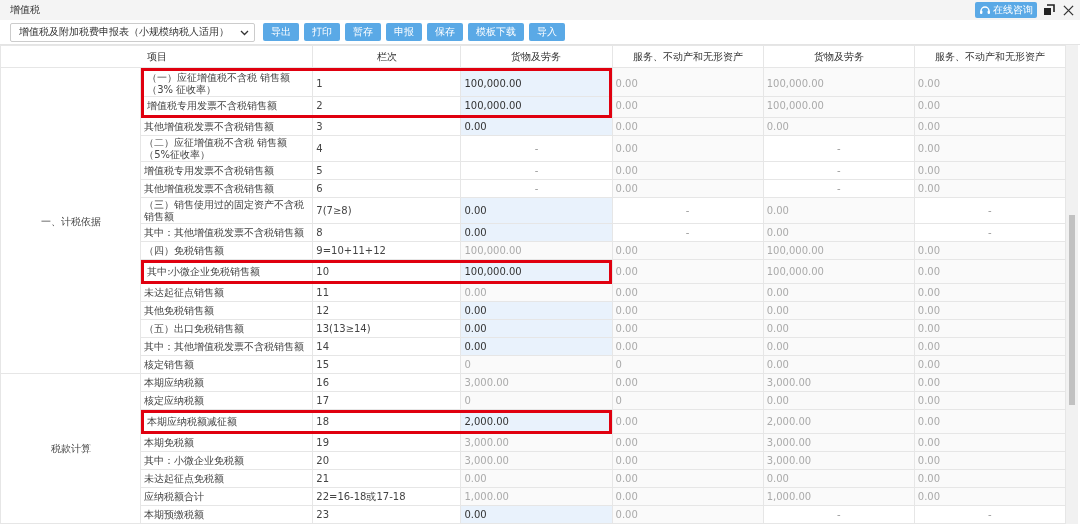 The width and height of the screenshot is (1080, 530). What do you see at coordinates (226, 250) in the screenshot?
I see `item-label: （四）免税销售额` at bounding box center [226, 250].